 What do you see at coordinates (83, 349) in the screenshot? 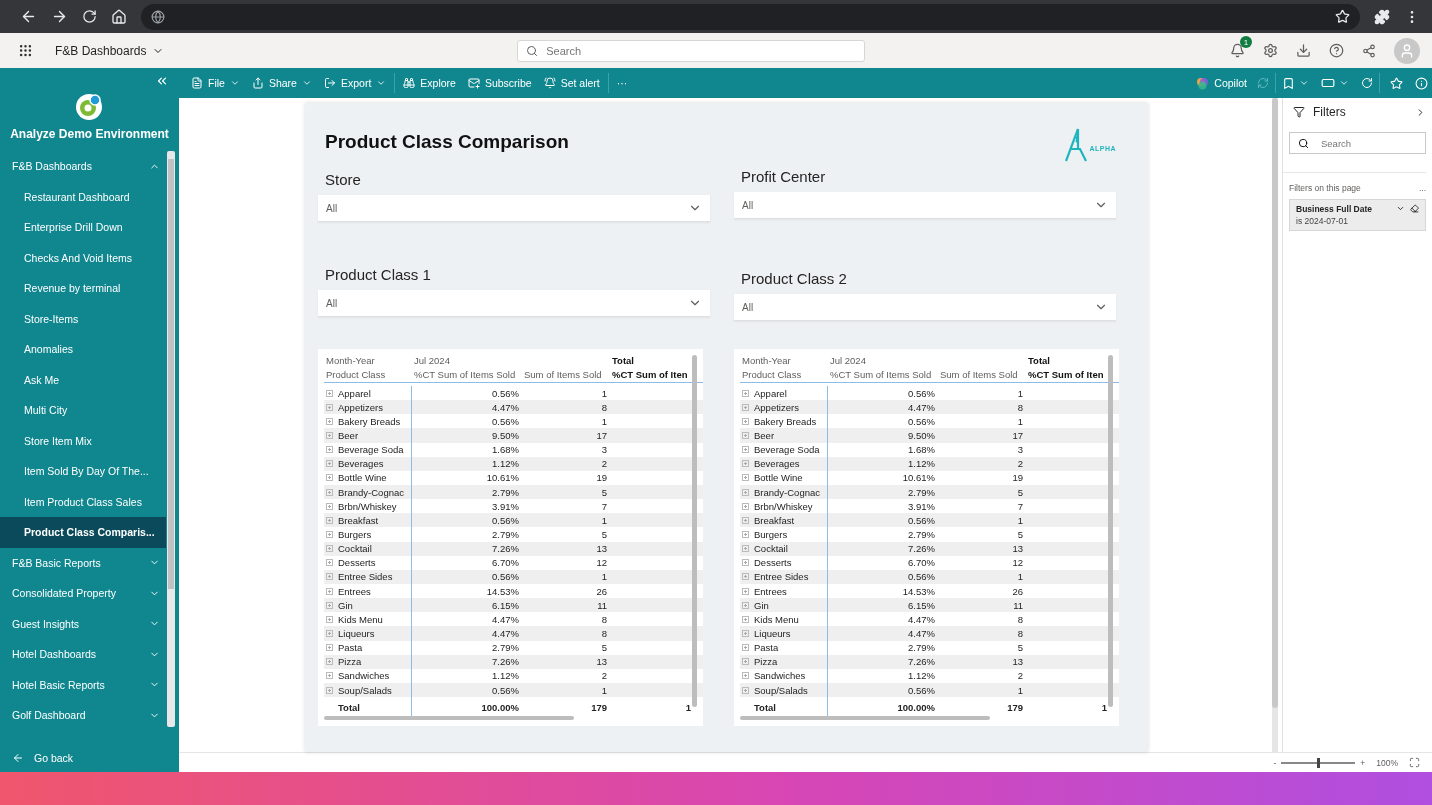
I see `nav-item: Anomalies` at bounding box center [83, 349].